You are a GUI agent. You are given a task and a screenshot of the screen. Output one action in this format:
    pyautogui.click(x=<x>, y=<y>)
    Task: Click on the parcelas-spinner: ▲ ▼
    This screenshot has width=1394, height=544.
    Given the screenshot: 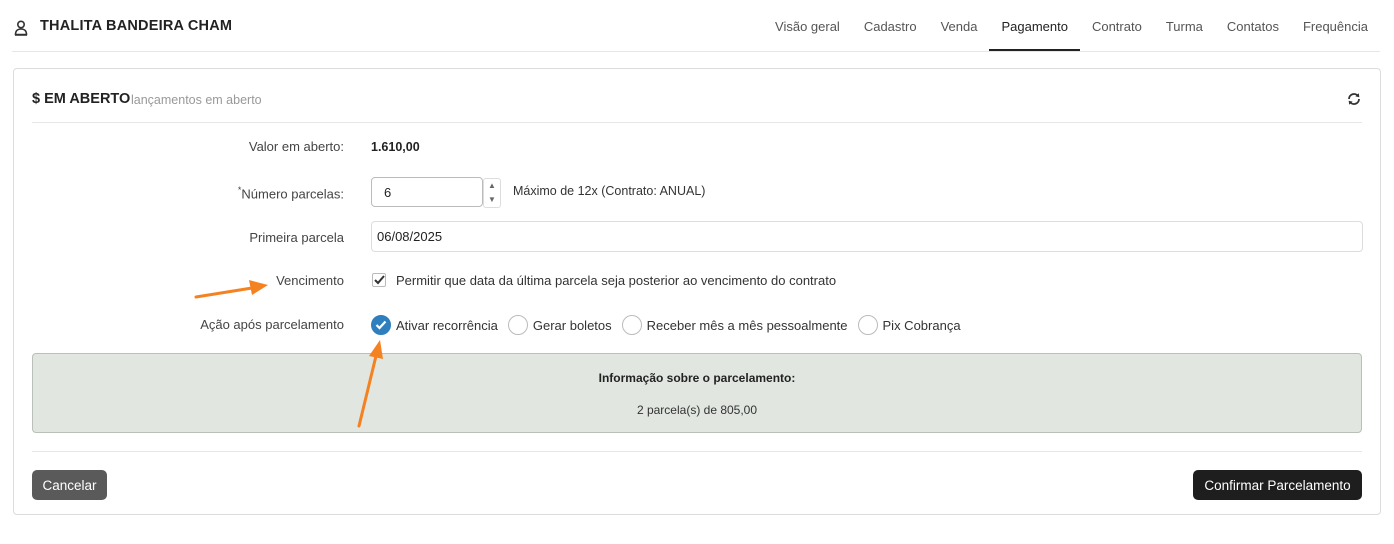 What is the action you would take?
    pyautogui.click(x=492, y=193)
    